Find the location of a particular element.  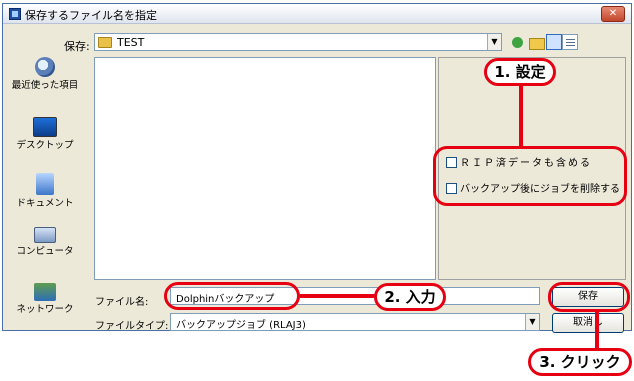

folder-icon is located at coordinates (105, 42).